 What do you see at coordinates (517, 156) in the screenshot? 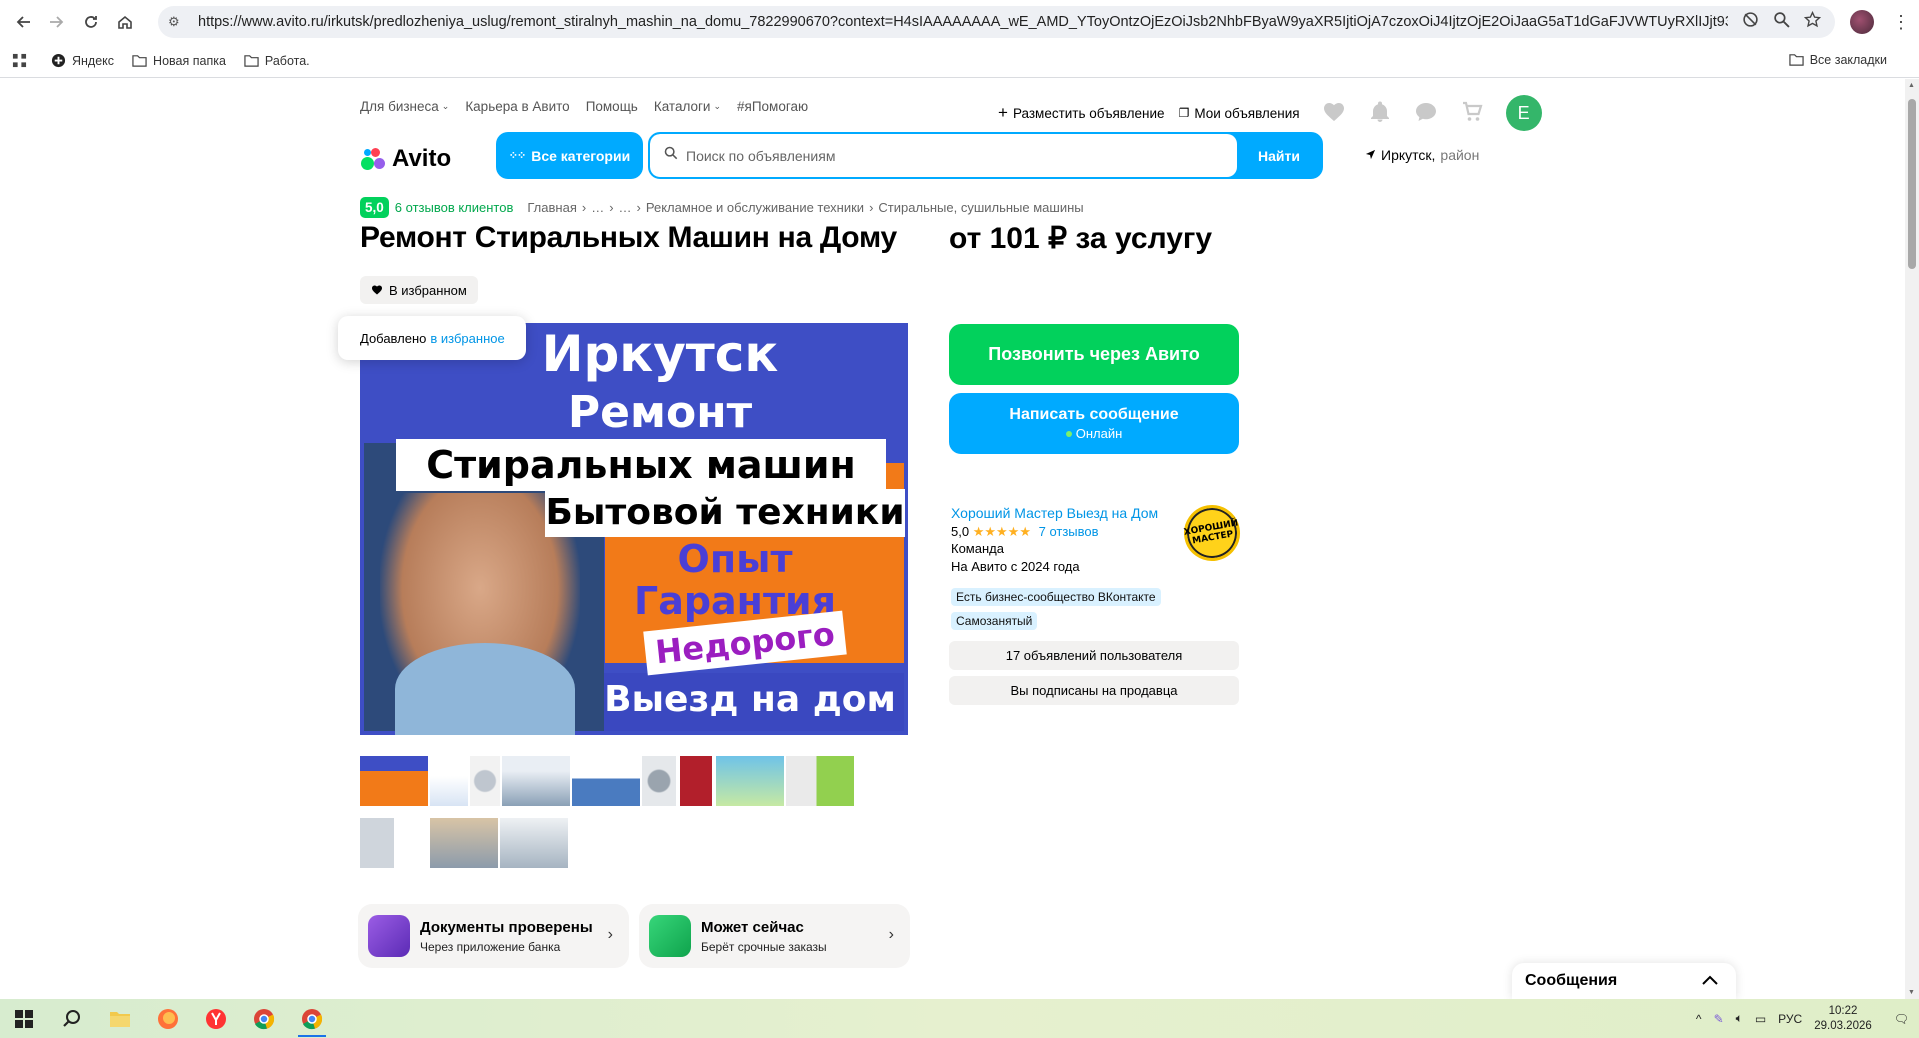
I see `grid-dots-icon: ⁘⁘` at bounding box center [517, 156].